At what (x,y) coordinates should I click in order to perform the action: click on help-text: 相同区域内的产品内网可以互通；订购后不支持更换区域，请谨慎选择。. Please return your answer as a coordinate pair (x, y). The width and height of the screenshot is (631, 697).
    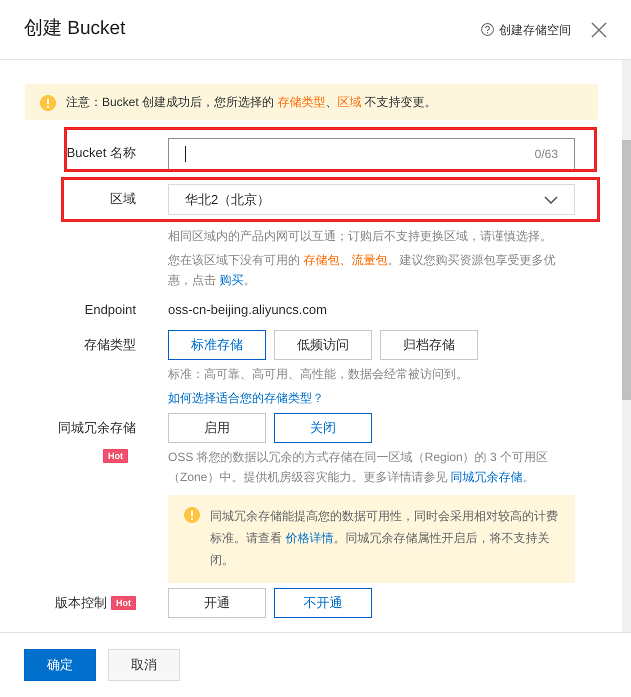
    Looking at the image, I should click on (360, 236).